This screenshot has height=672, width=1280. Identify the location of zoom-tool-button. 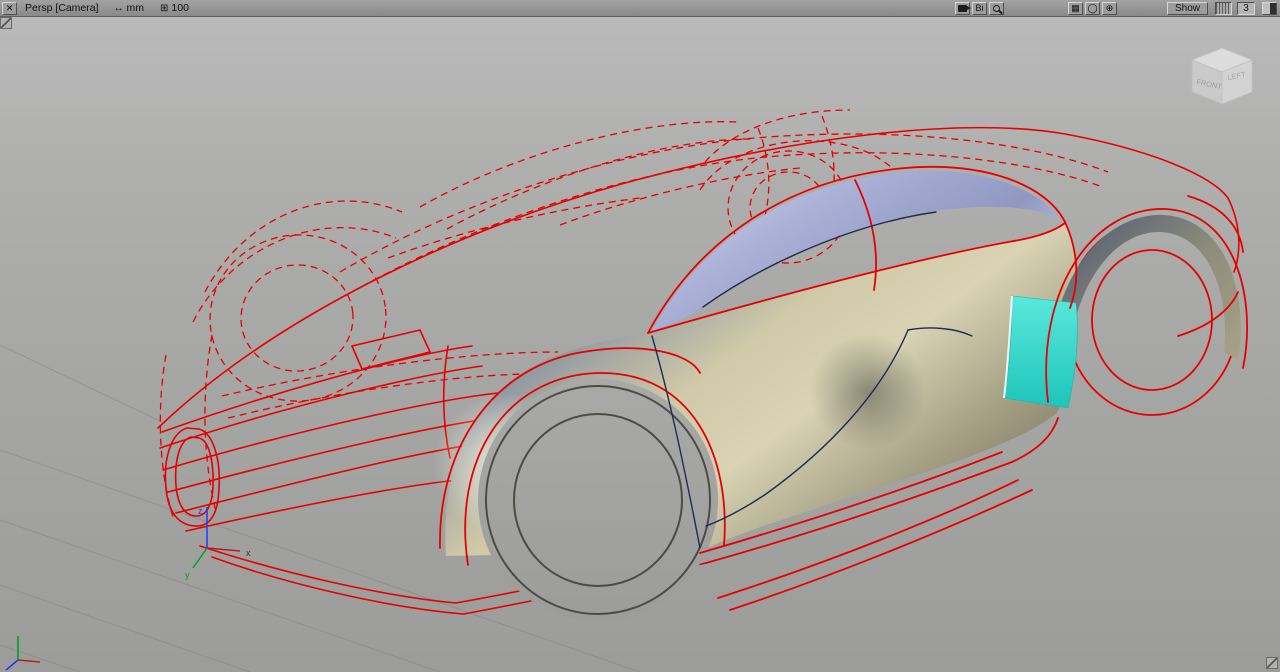
(996, 8).